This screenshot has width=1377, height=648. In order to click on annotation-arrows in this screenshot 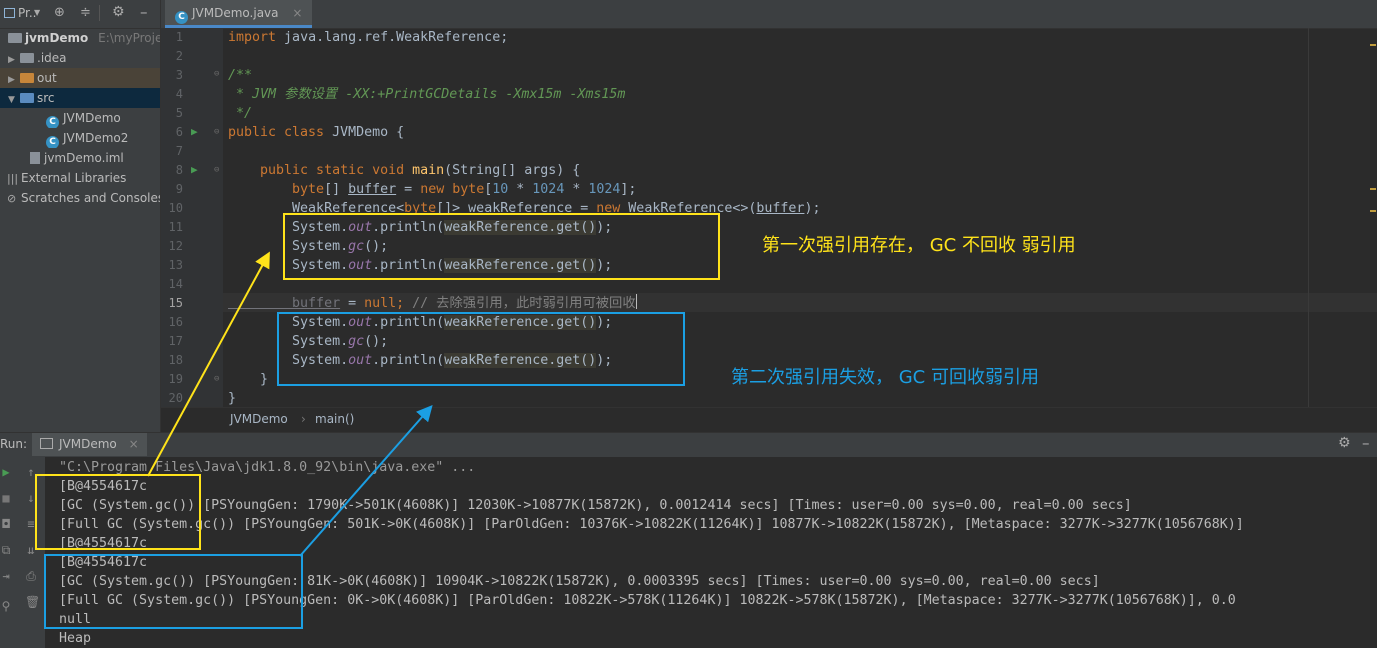, I will do `click(290, 404)`.